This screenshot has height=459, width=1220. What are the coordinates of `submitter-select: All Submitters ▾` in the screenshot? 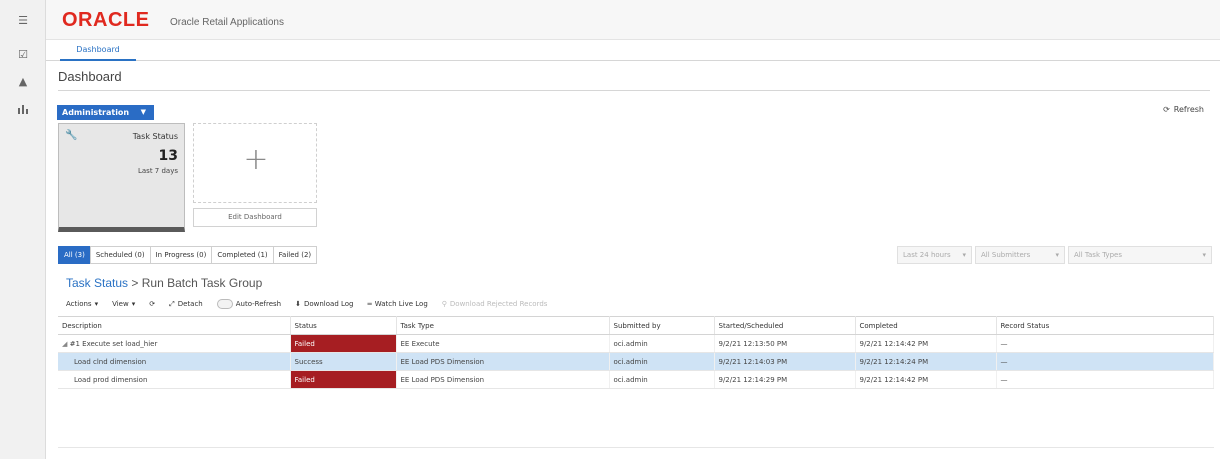 It's located at (1020, 255).